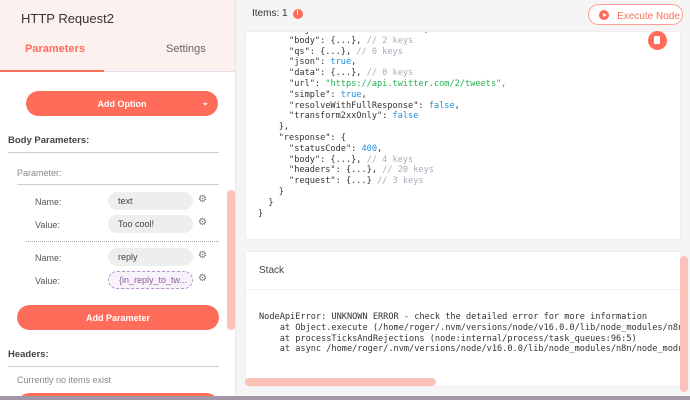 The height and width of the screenshot is (400, 690). What do you see at coordinates (28, 354) in the screenshot?
I see `headers-heading: Headers:` at bounding box center [28, 354].